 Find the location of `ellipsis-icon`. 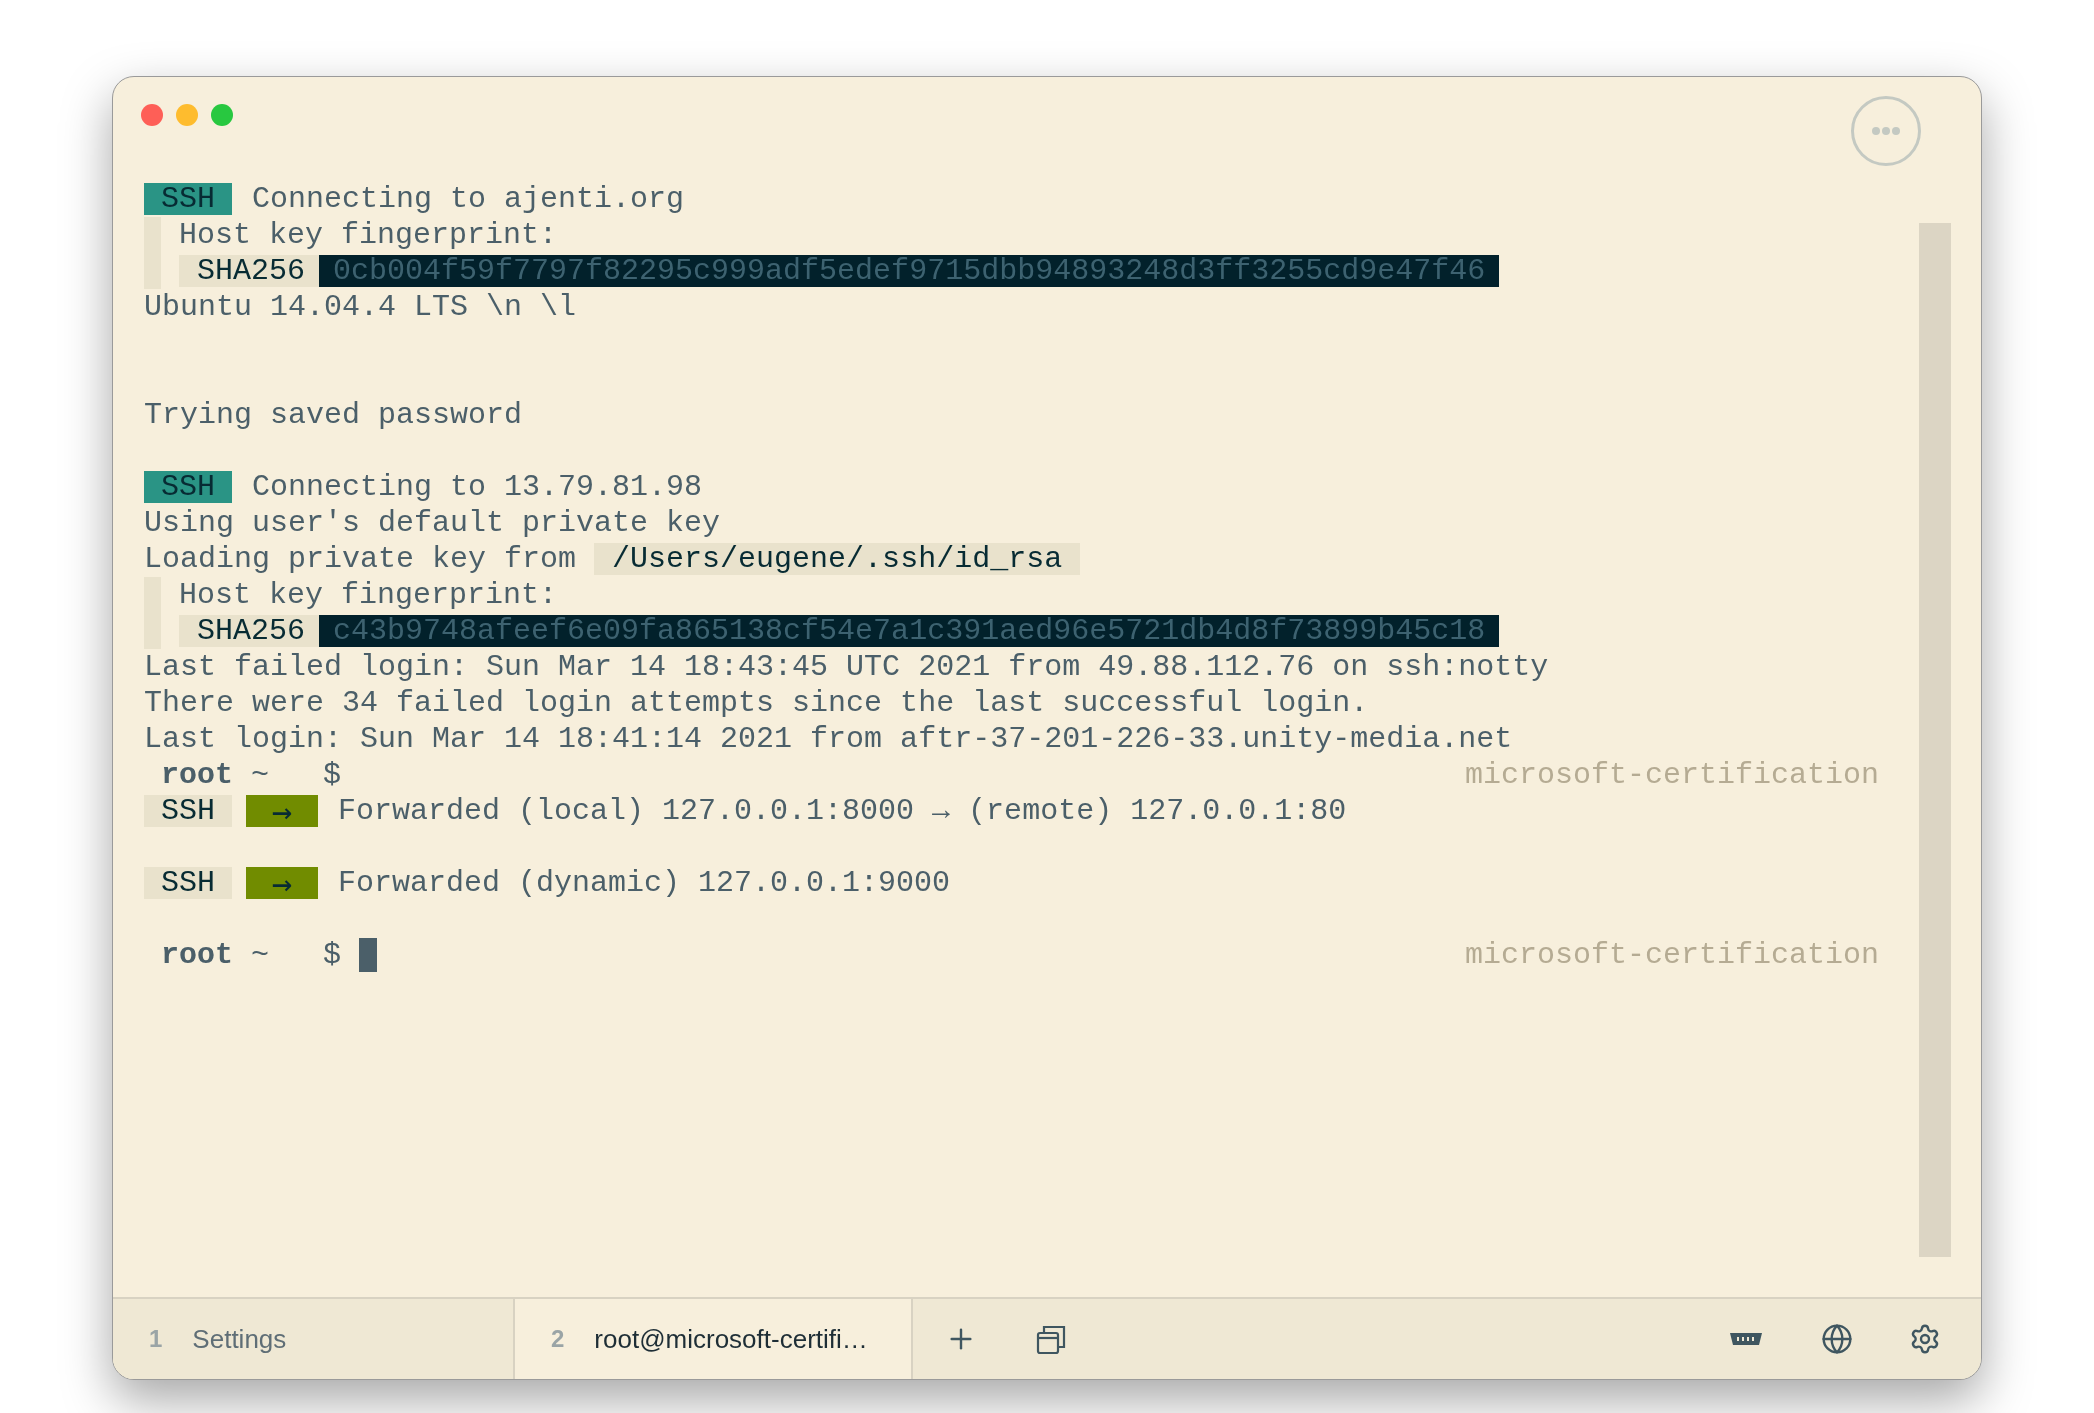

ellipsis-icon is located at coordinates (1886, 131).